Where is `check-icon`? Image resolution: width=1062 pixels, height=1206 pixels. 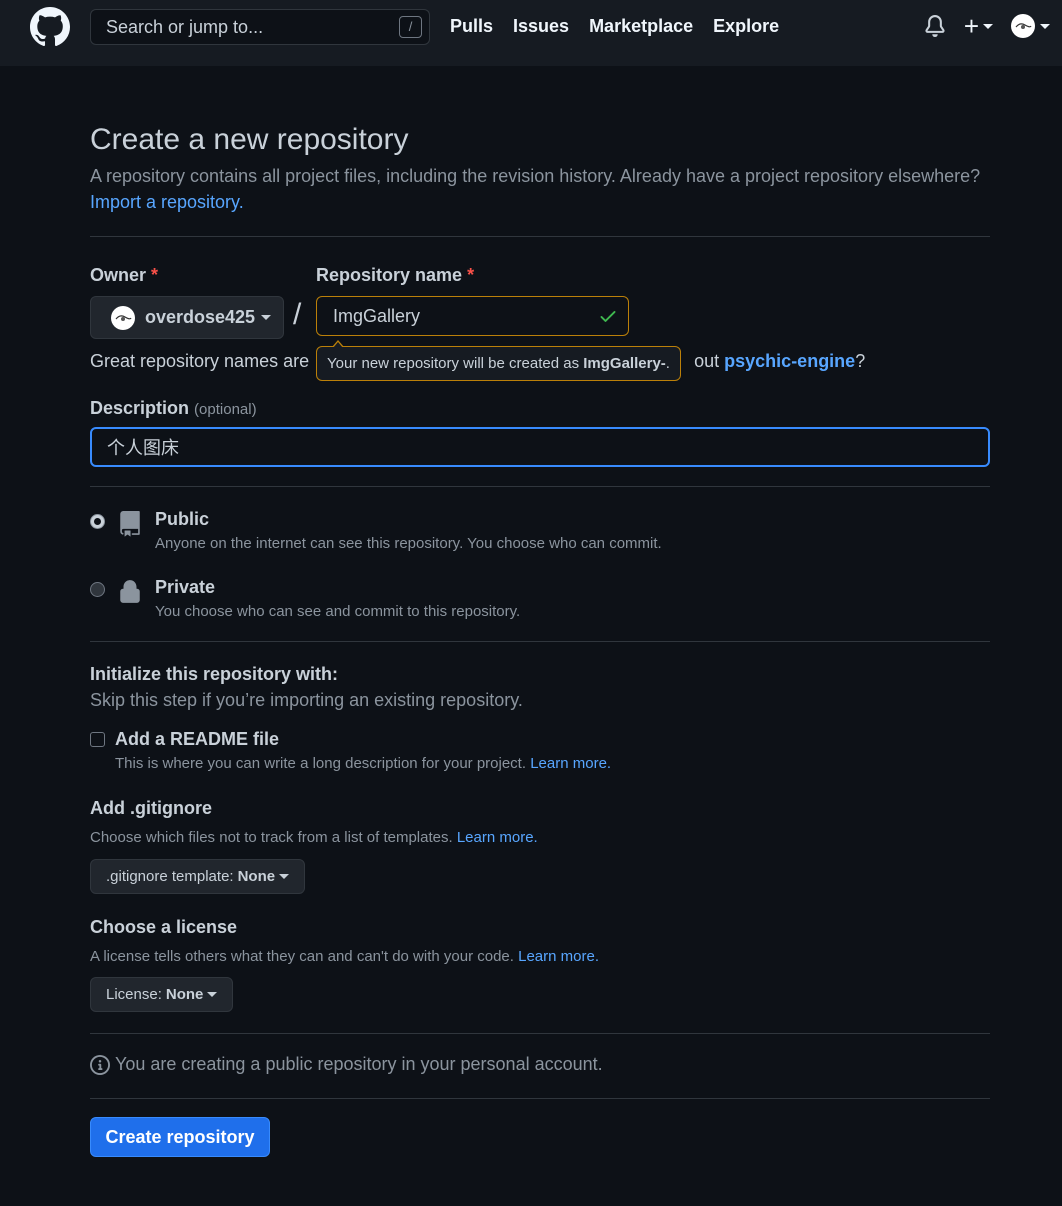
check-icon is located at coordinates (608, 316).